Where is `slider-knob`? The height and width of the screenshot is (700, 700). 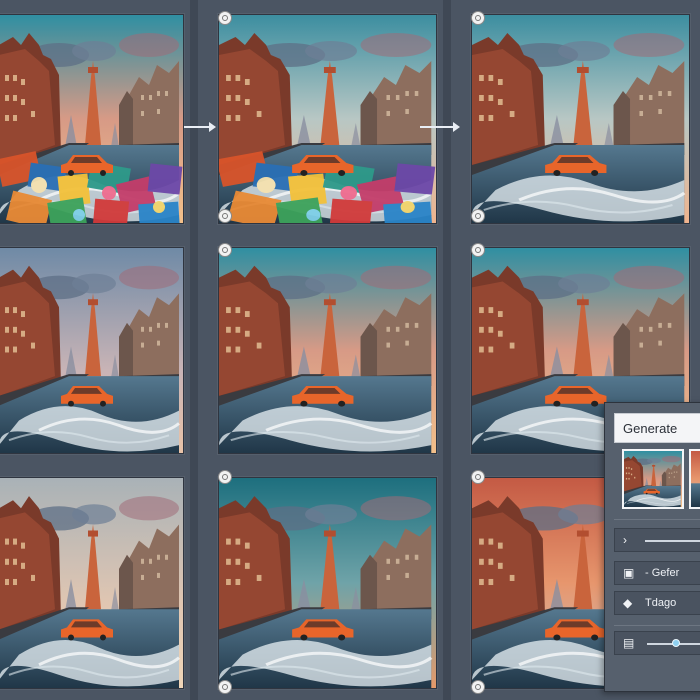 slider-knob is located at coordinates (675, 643).